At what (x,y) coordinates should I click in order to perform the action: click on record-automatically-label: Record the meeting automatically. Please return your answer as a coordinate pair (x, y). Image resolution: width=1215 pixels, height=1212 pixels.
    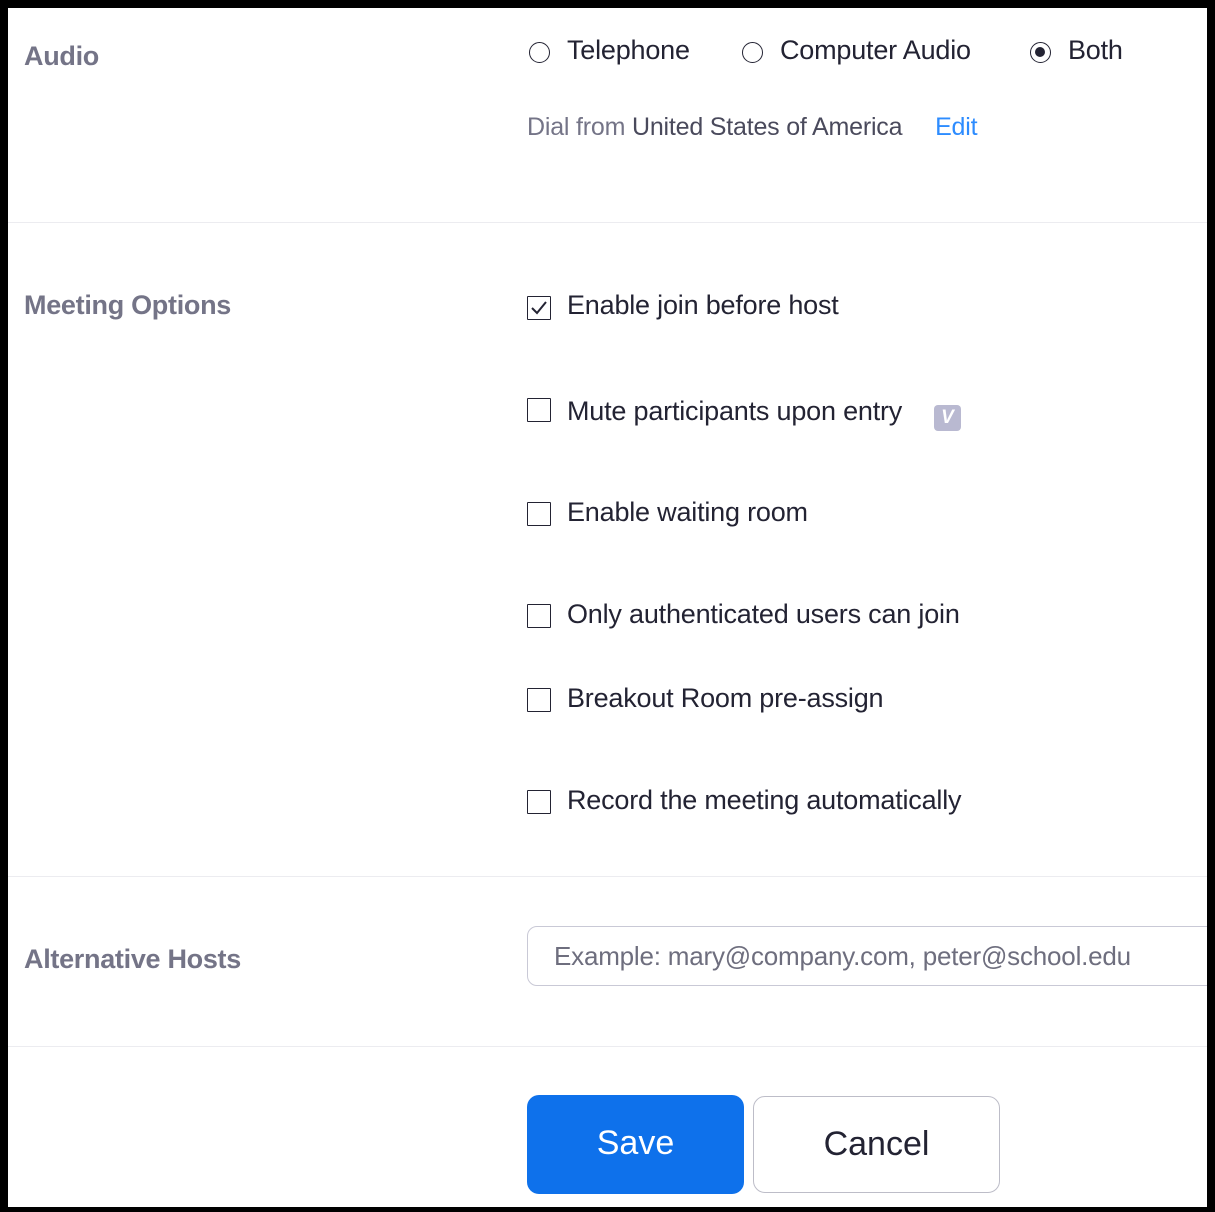
    Looking at the image, I should click on (764, 800).